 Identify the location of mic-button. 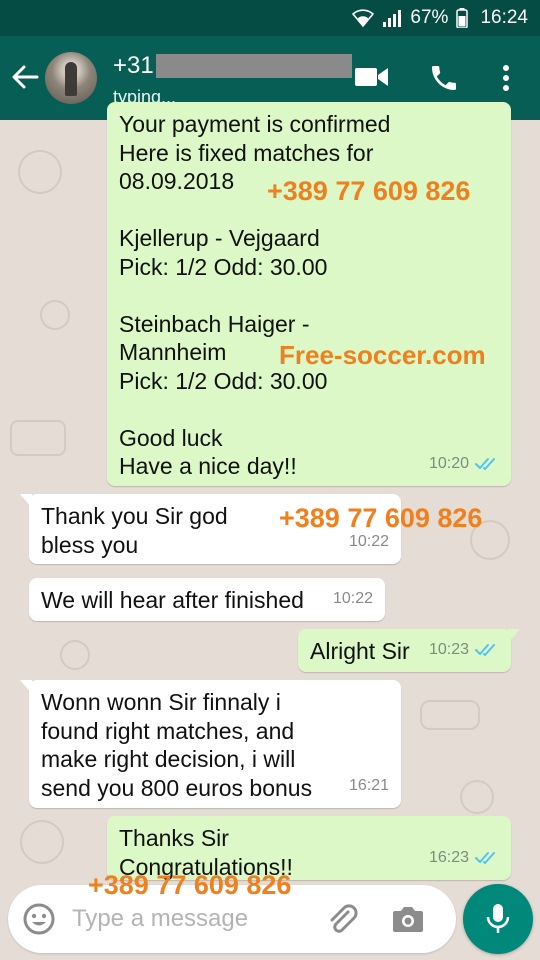
(498, 919).